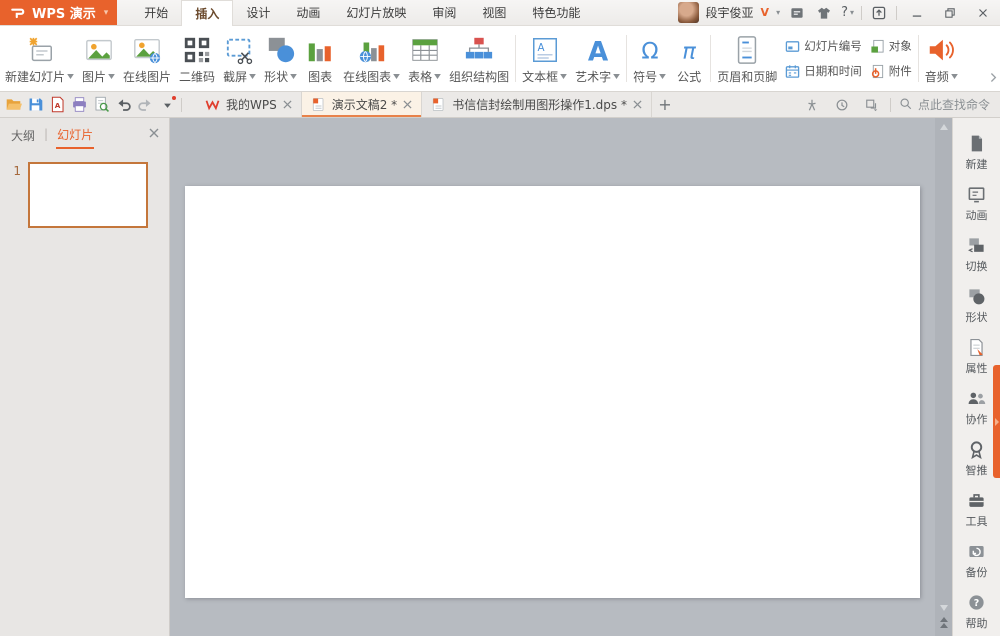 This screenshot has height=636, width=1000. What do you see at coordinates (688, 12) in the screenshot?
I see `user-avatar` at bounding box center [688, 12].